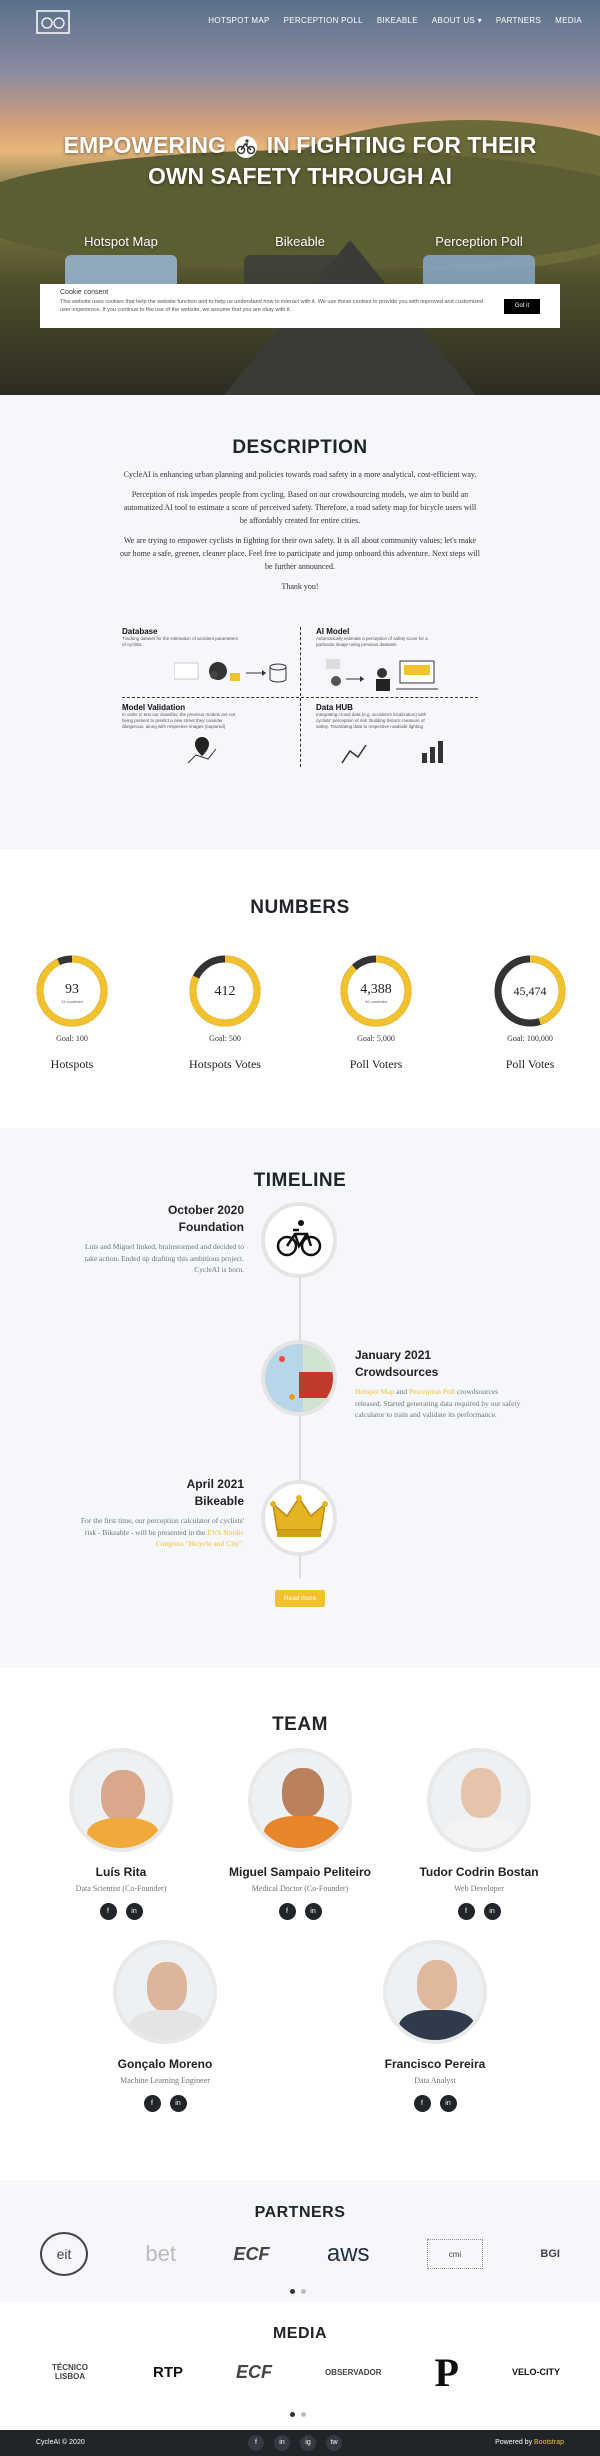 The image size is (600, 2456). I want to click on partner-logo-text: bet, so click(161, 2253).